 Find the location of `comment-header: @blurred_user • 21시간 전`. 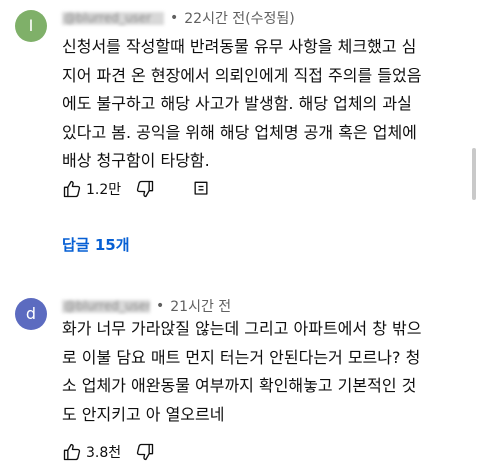

comment-header: @blurred_user • 21시간 전 is located at coordinates (146, 306).